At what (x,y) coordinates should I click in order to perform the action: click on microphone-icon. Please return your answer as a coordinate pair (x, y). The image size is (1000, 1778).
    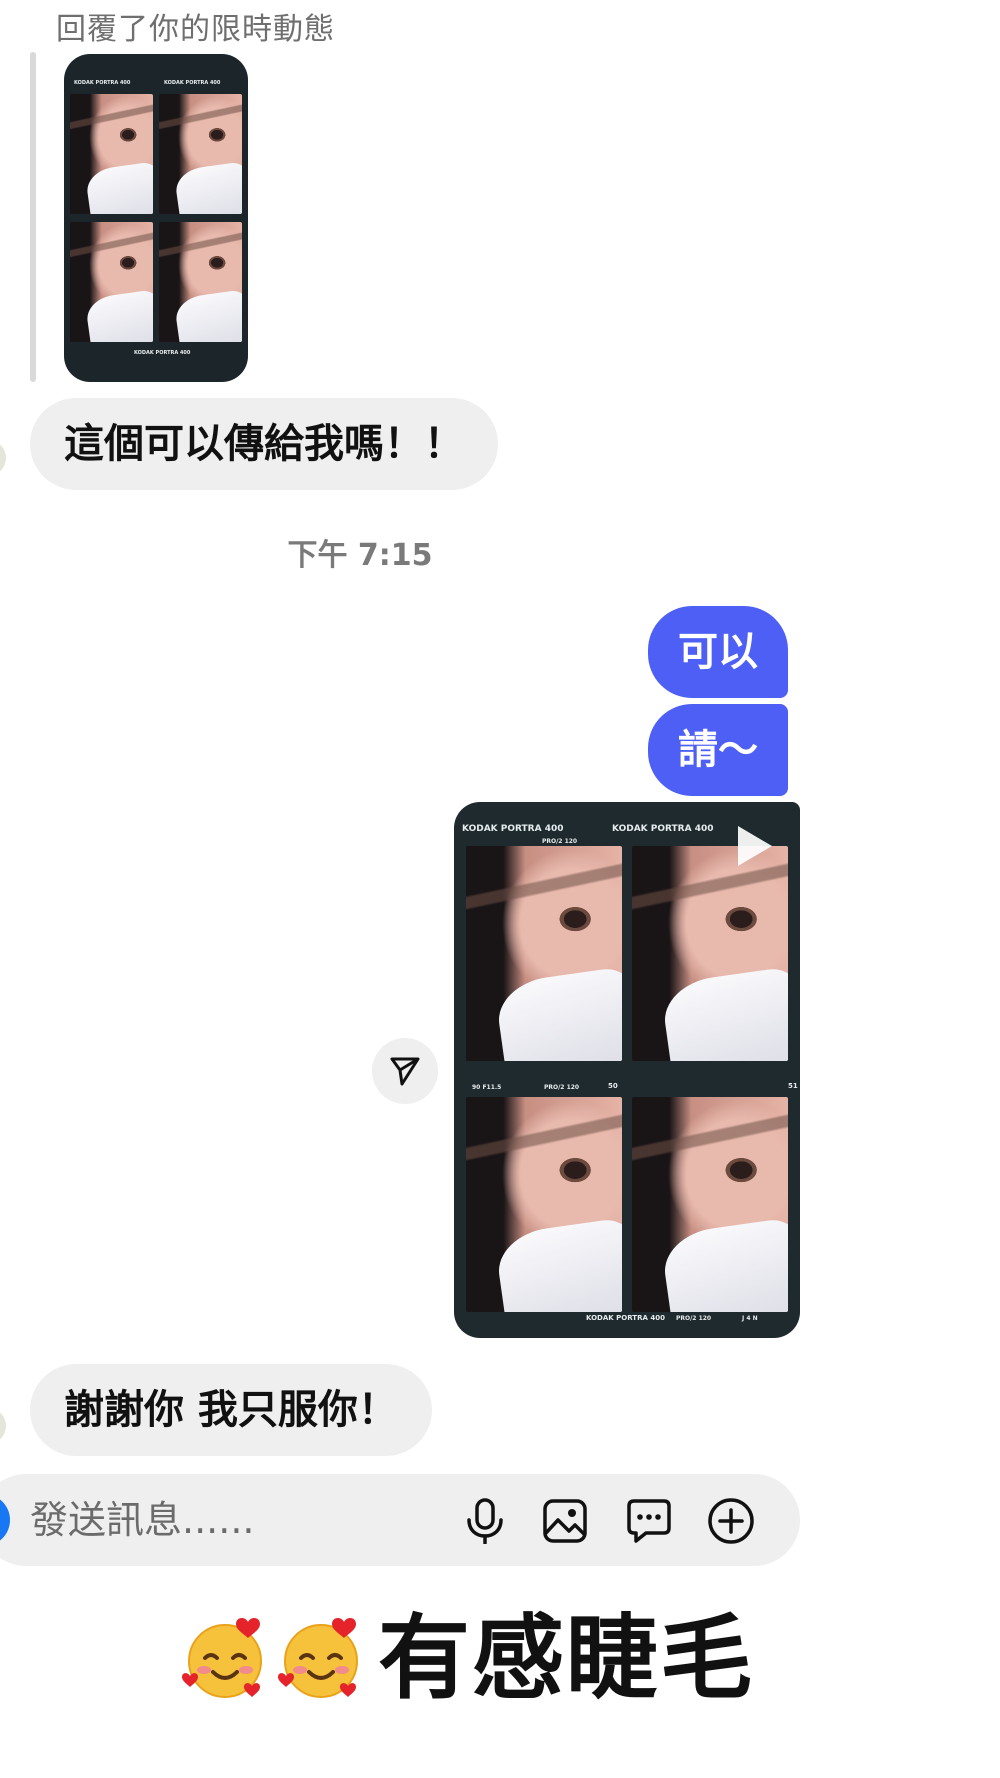
    Looking at the image, I should click on (485, 1521).